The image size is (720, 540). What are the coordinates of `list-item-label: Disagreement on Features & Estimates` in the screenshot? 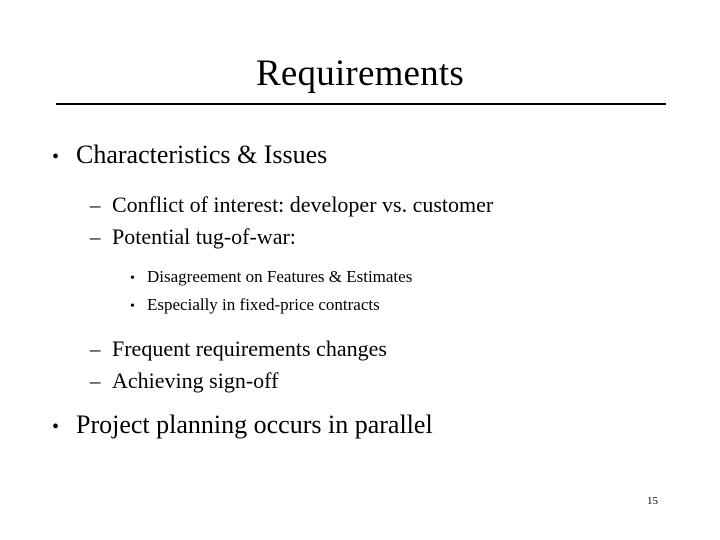 It's located at (280, 276).